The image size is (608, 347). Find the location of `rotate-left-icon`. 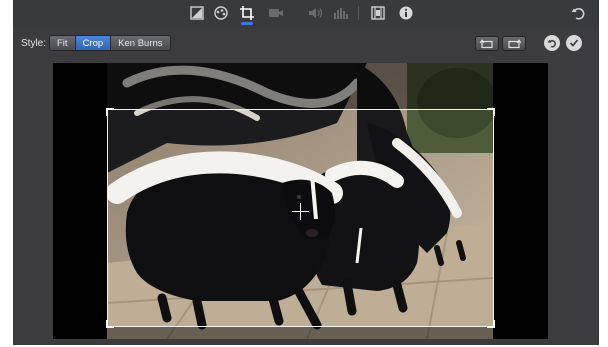

rotate-left-icon is located at coordinates (486, 43).